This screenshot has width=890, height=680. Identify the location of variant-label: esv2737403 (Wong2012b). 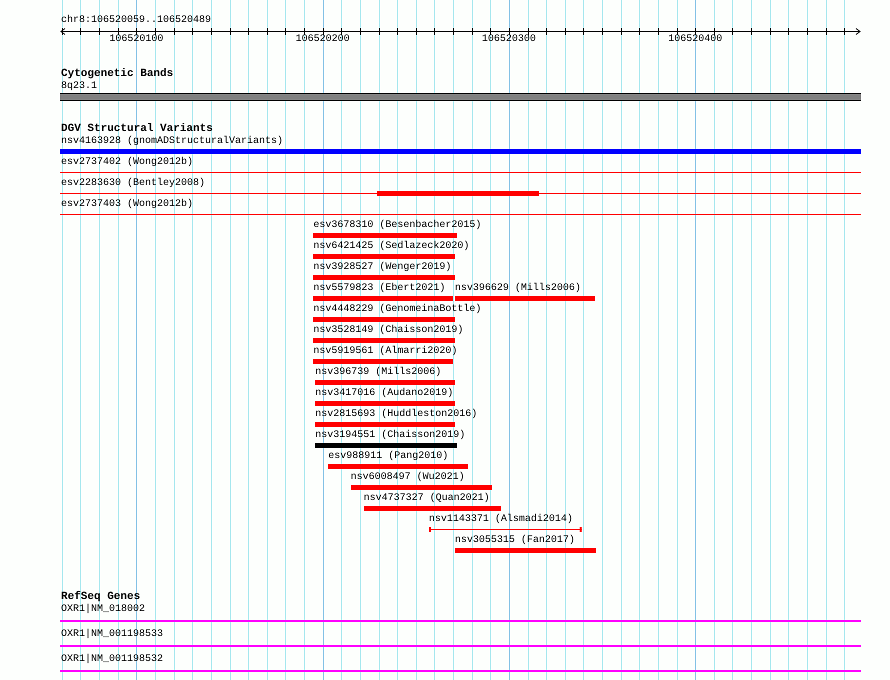
(127, 205).